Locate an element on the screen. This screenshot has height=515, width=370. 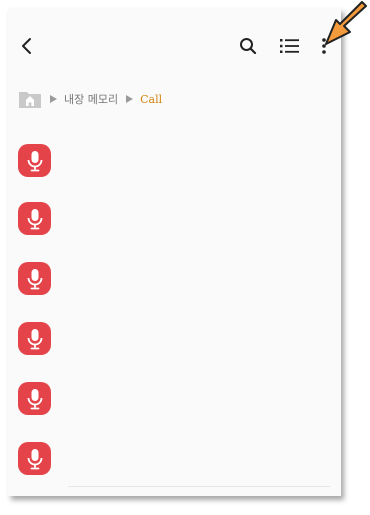
list-divider is located at coordinates (199, 486).